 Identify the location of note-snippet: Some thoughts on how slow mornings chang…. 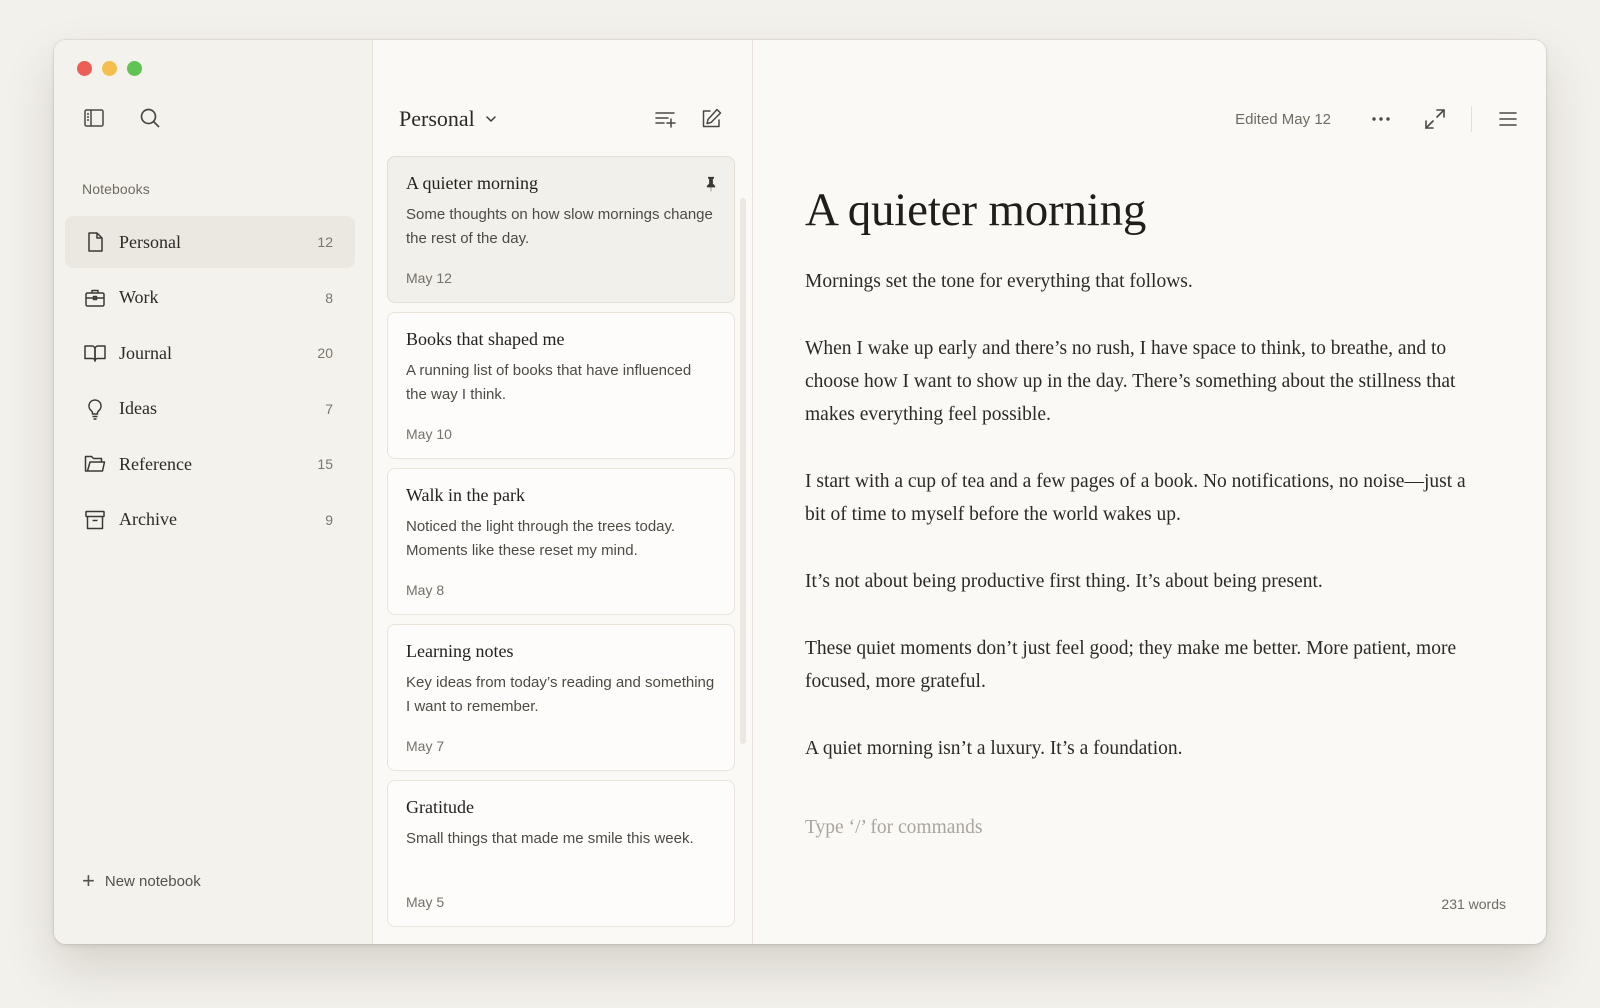
(559, 226).